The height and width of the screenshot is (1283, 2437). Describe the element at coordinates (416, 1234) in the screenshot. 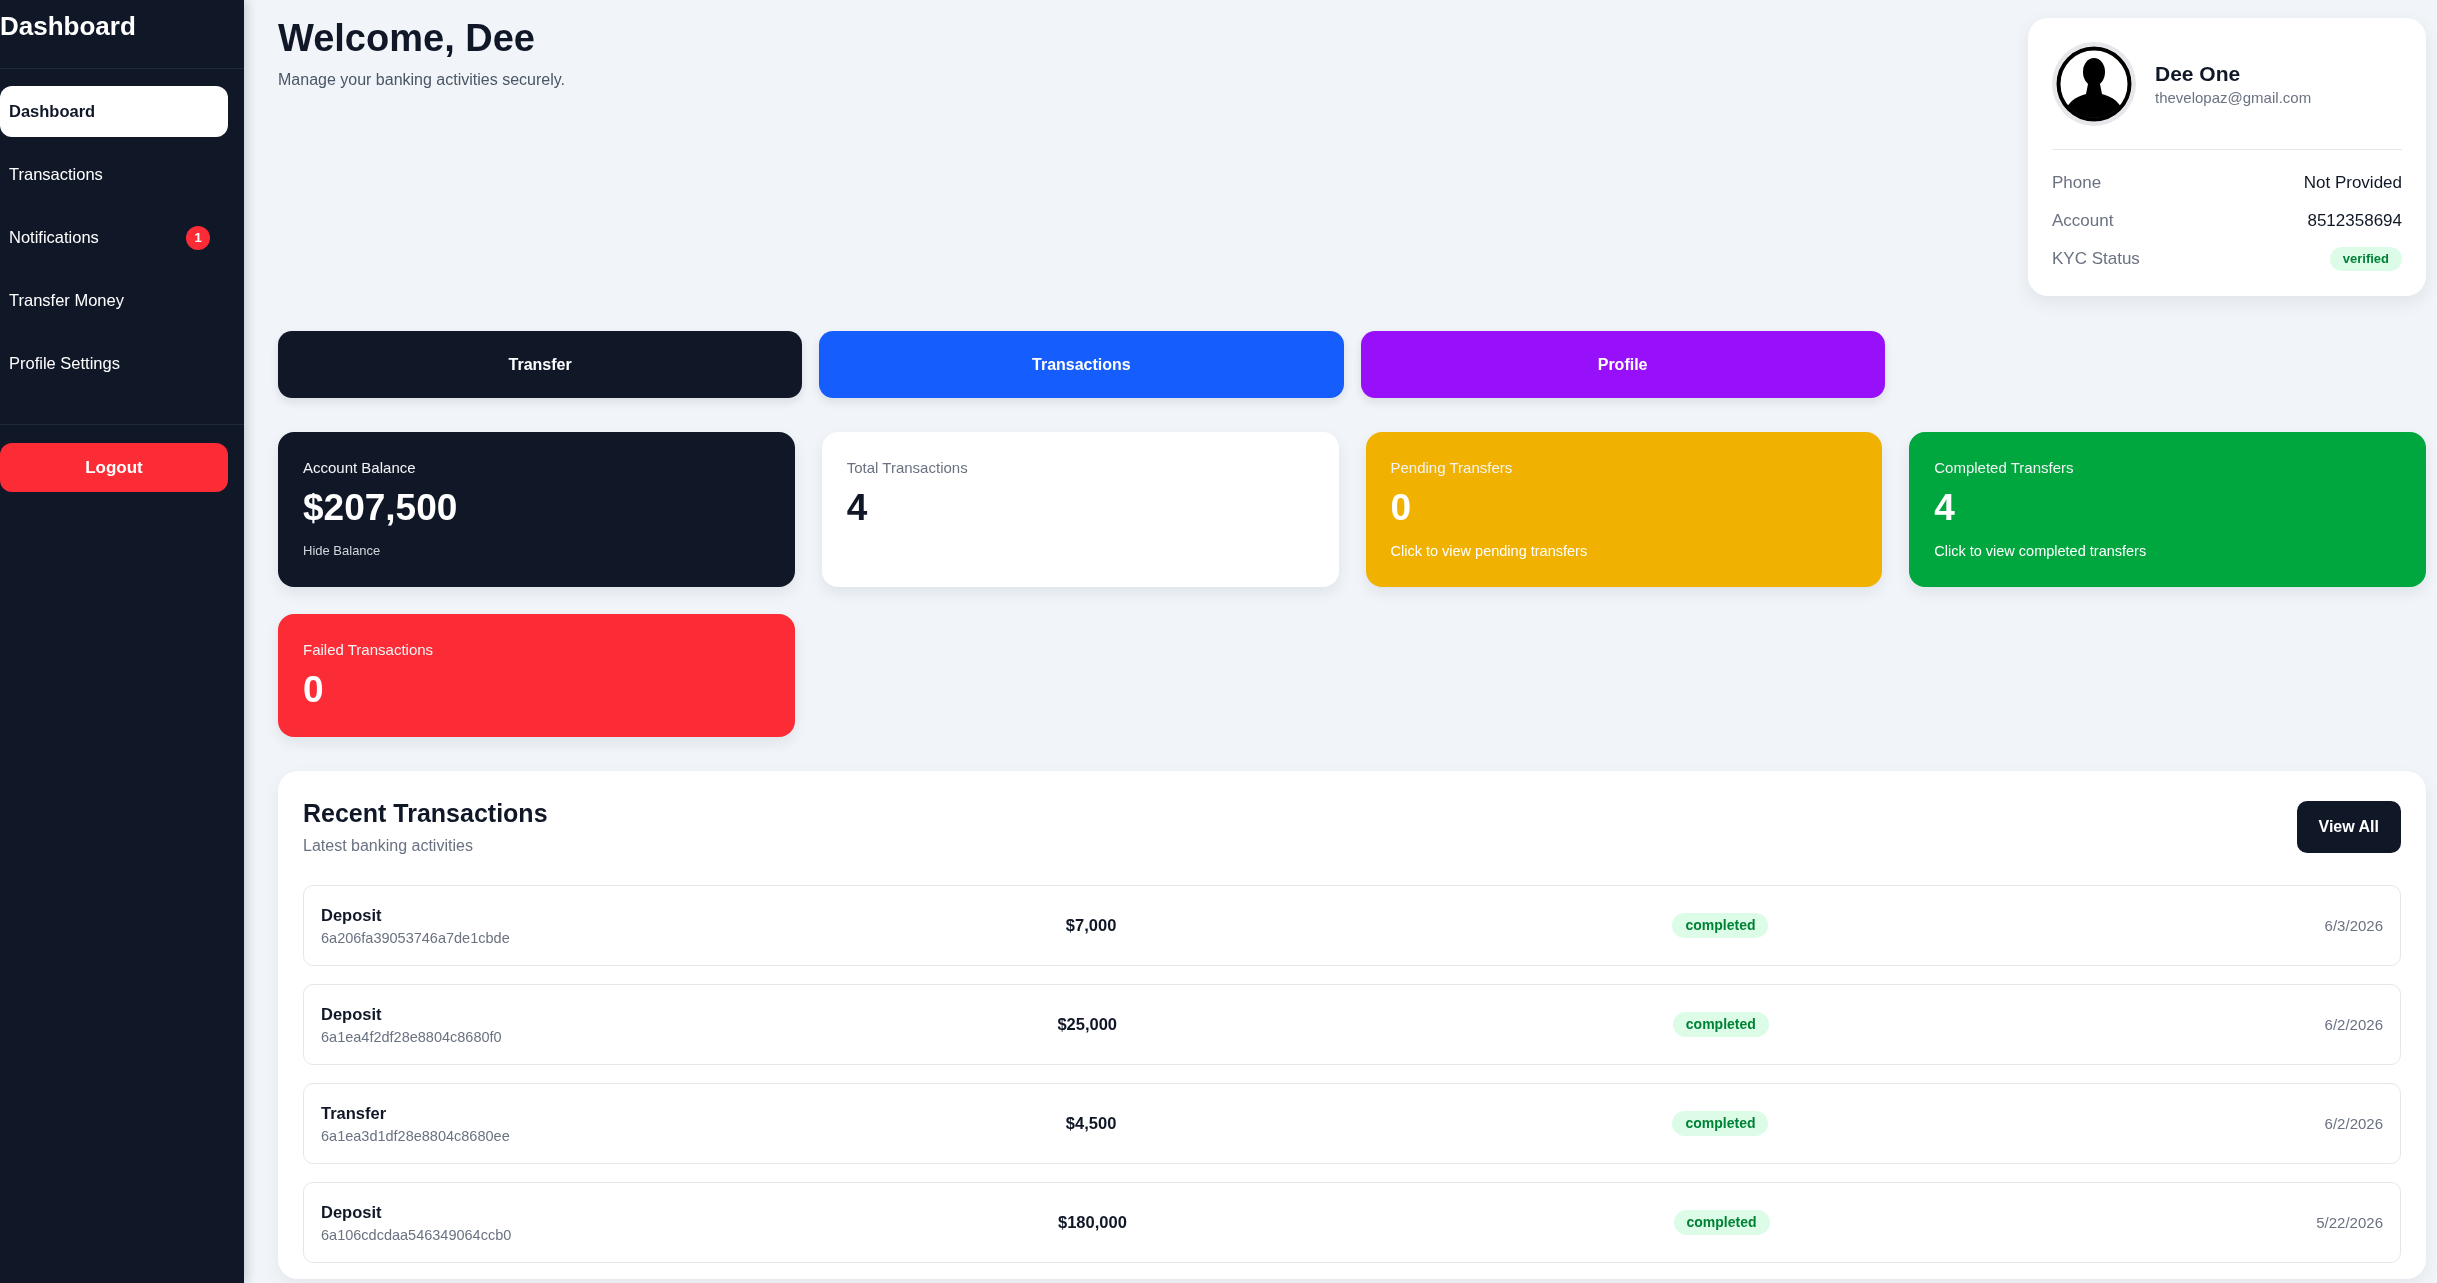

I see `transaction-id: 6a106cdcdaa546349064ccb0` at that location.